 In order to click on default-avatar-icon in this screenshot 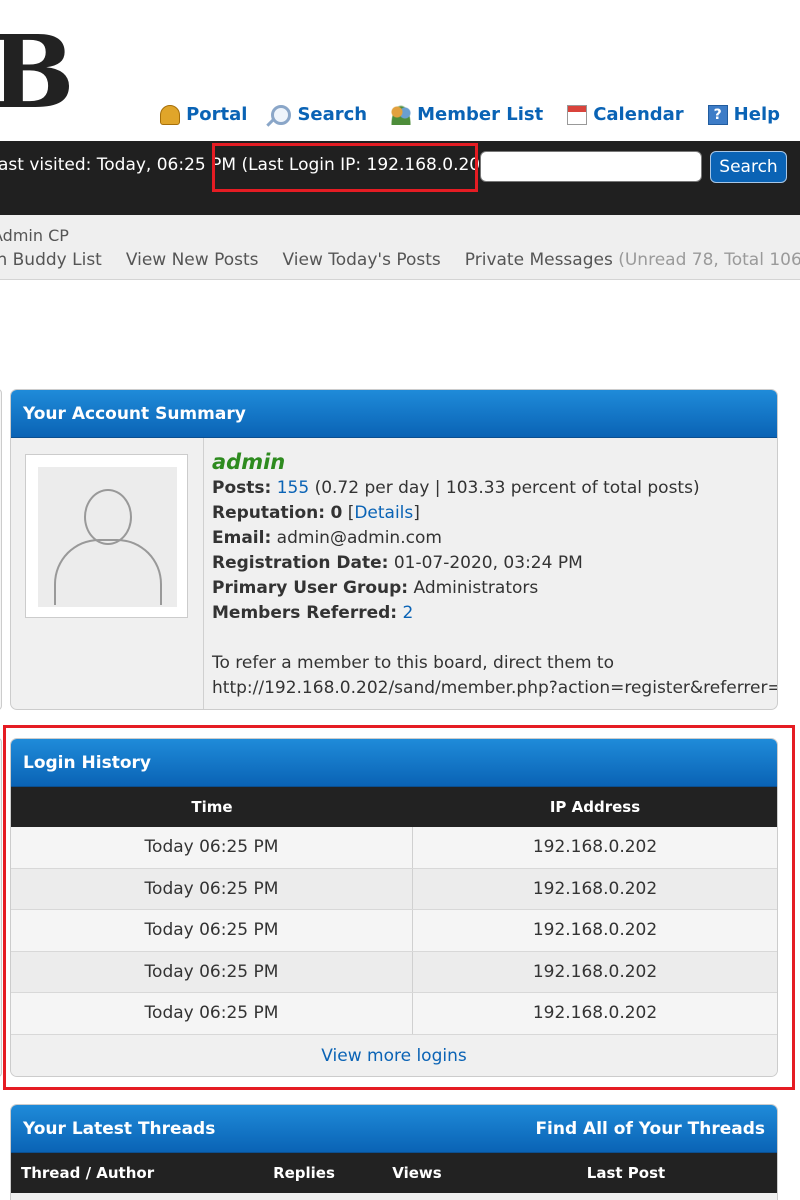, I will do `click(107, 537)`.